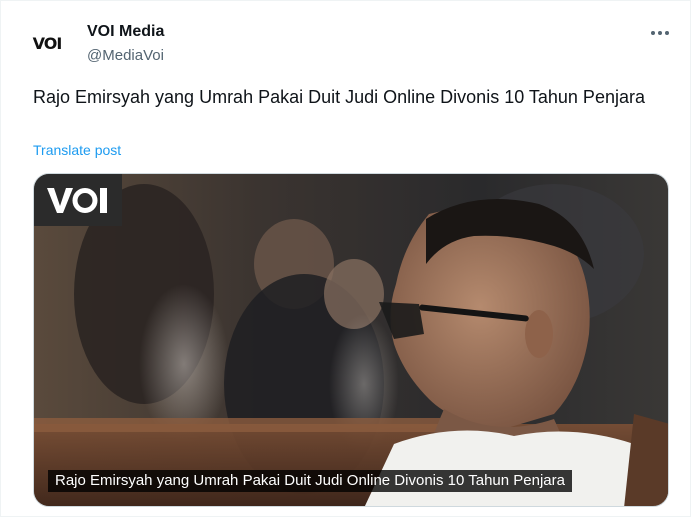 The image size is (691, 517). I want to click on author-avatar: VOI, so click(47, 43).